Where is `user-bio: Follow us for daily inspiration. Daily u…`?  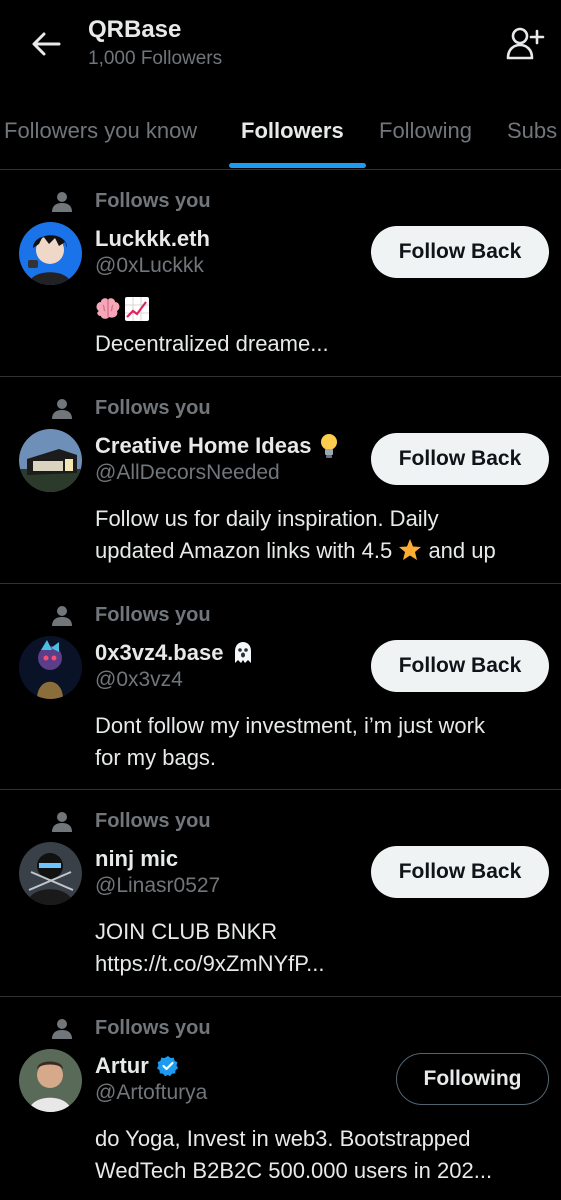 user-bio: Follow us for daily inspiration. Daily u… is located at coordinates (322, 535).